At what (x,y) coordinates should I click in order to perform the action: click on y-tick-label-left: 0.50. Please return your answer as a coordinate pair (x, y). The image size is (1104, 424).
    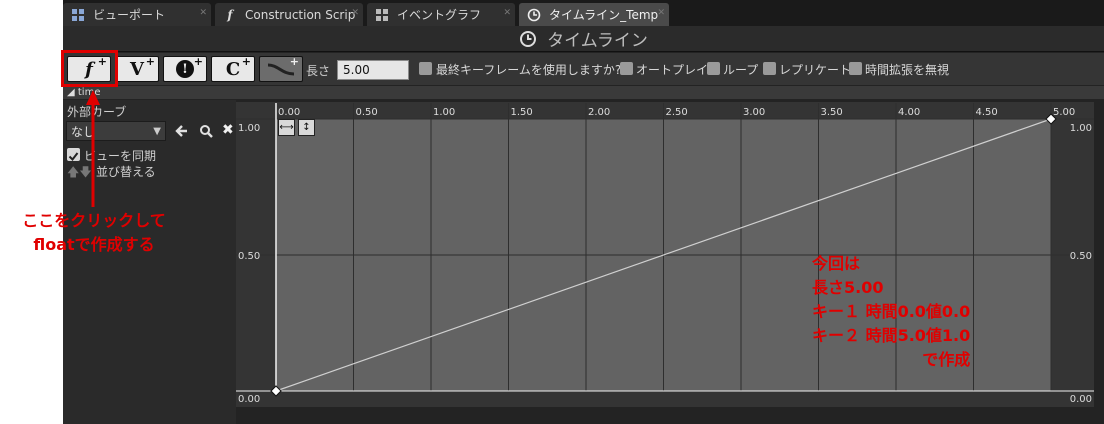
    Looking at the image, I should click on (249, 256).